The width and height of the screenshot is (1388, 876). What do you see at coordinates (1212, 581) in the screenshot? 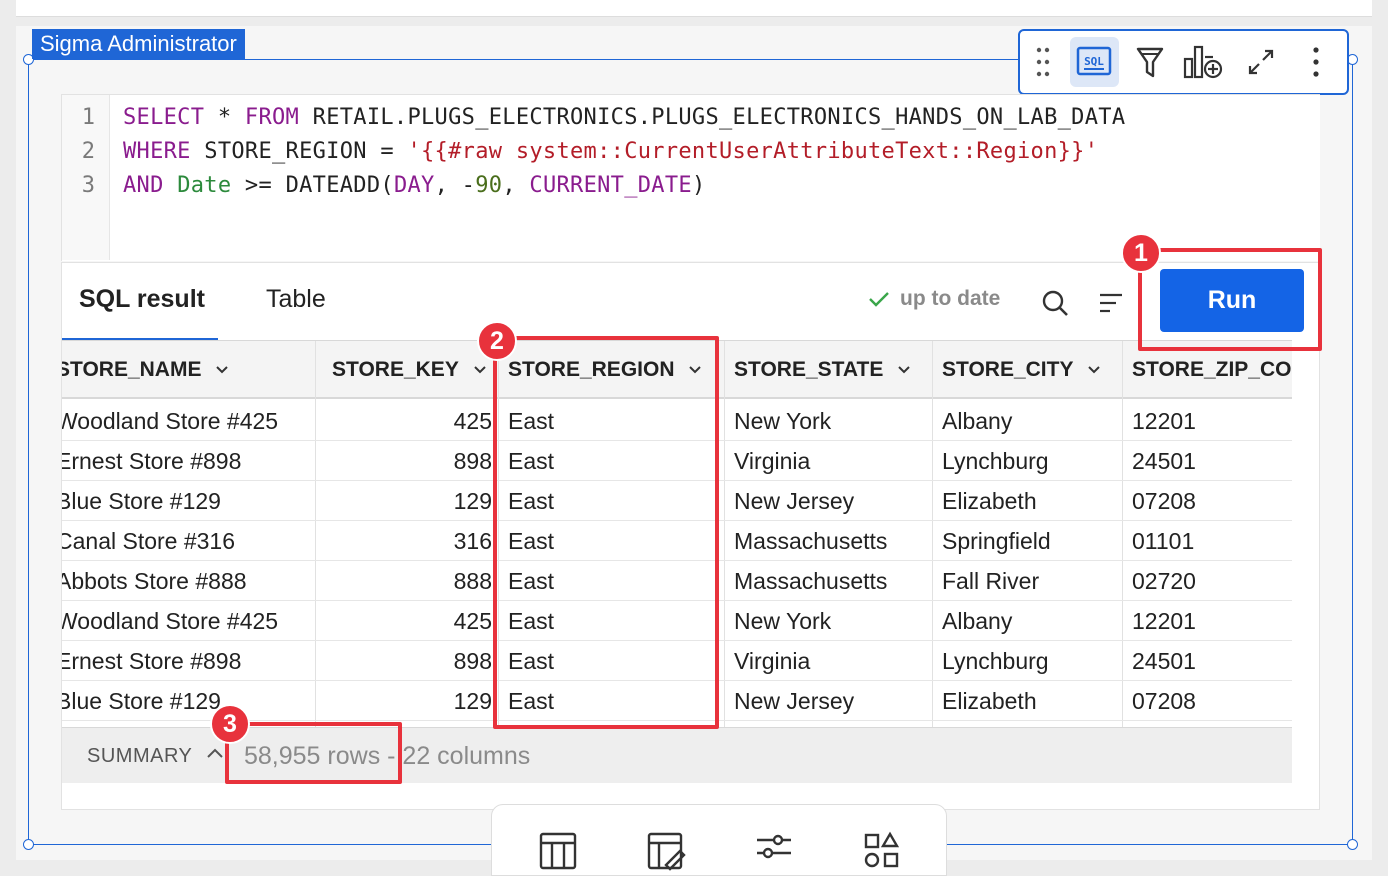
I see `table-cell: 02720` at bounding box center [1212, 581].